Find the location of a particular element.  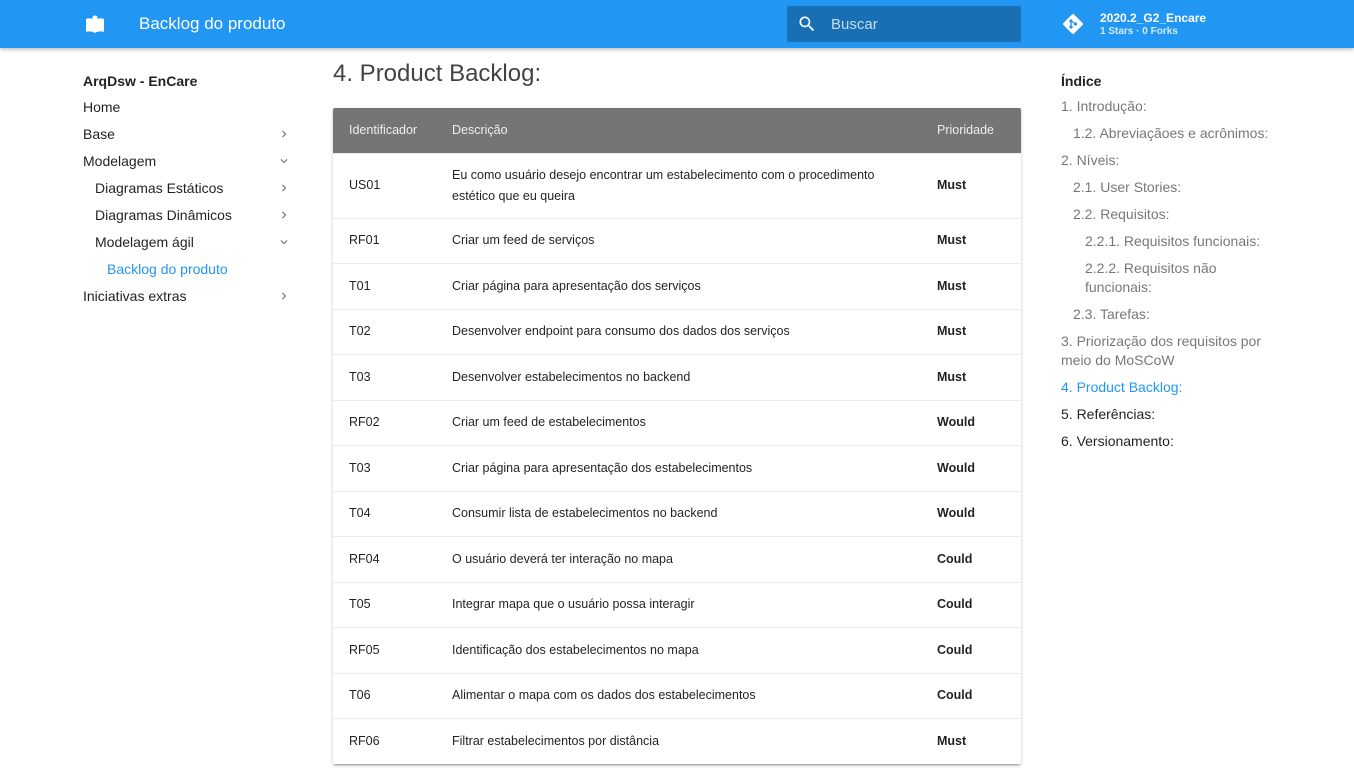

column-header-descricao: Descrição is located at coordinates (678, 130).